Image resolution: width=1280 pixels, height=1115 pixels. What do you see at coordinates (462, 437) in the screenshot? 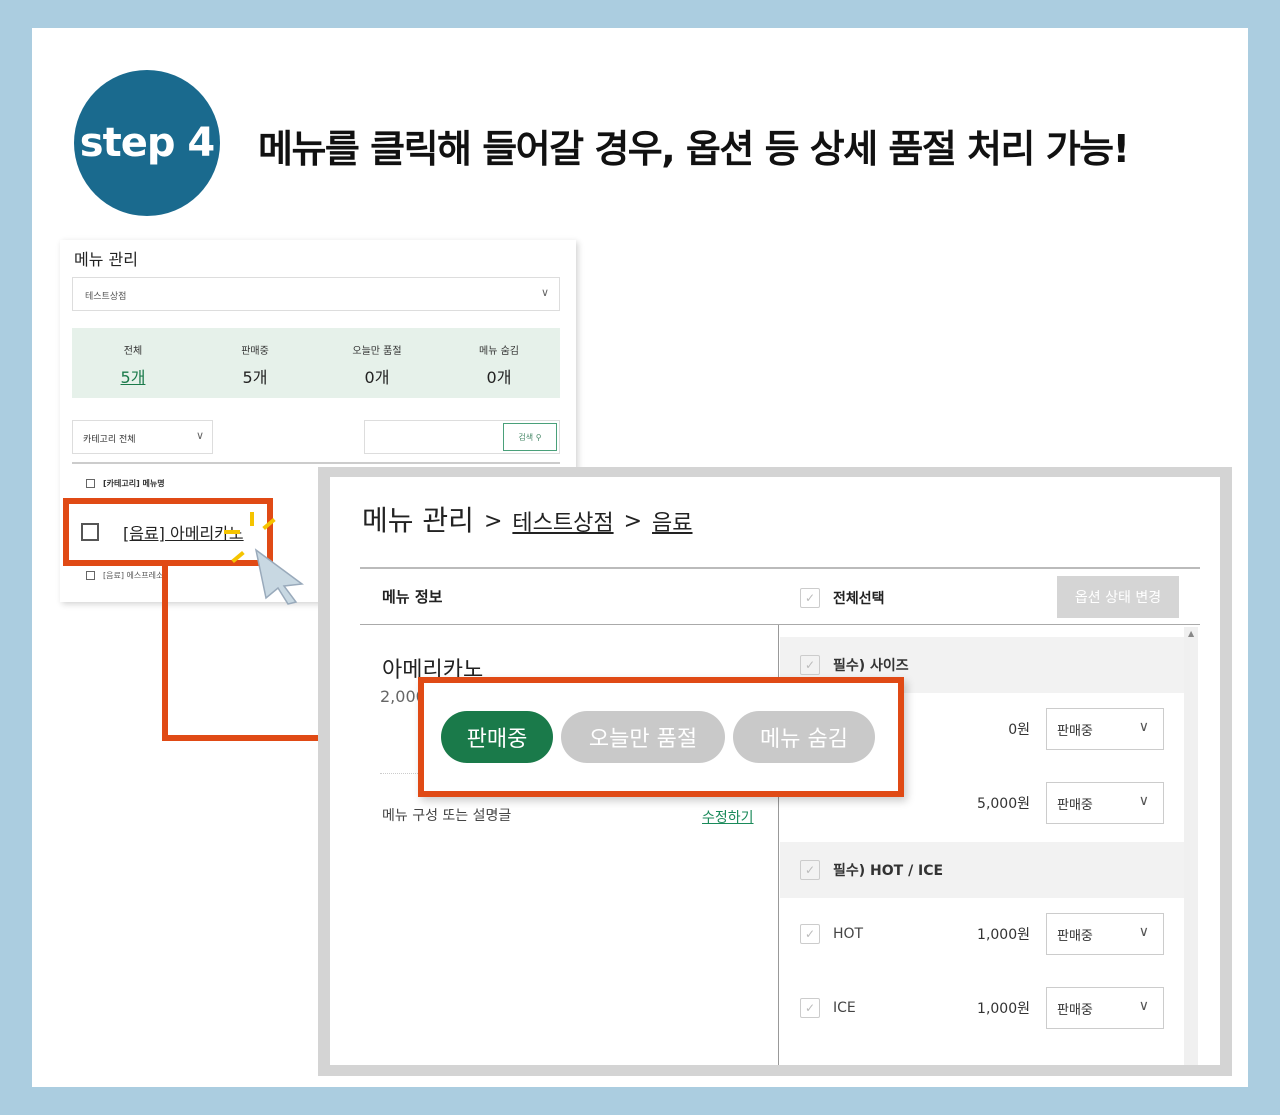
I see `search-input: 검색 ⚲` at bounding box center [462, 437].